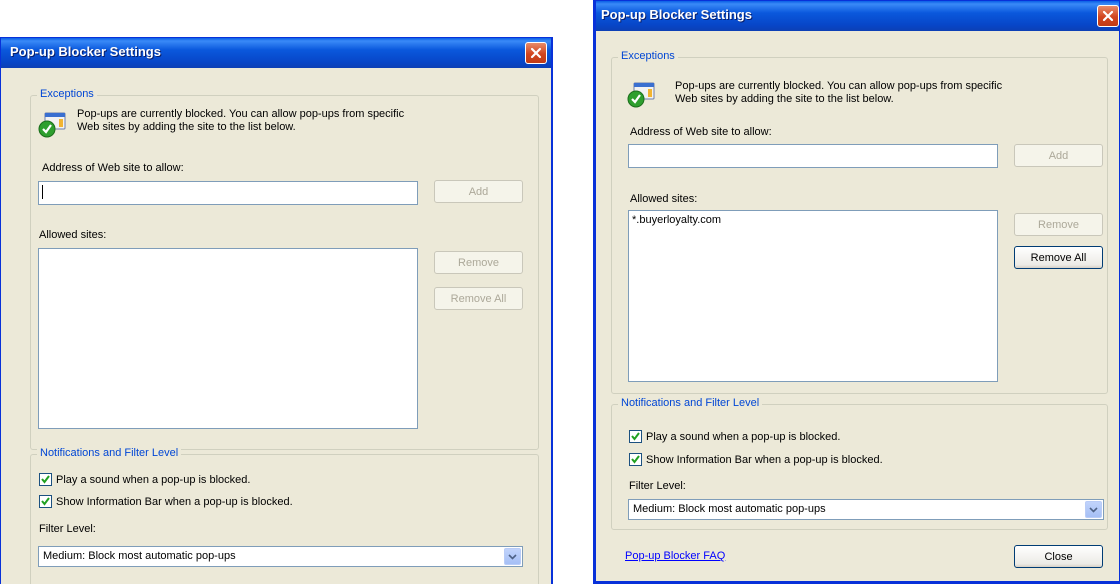  Describe the element at coordinates (1058, 556) in the screenshot. I see `close-dialog-button: Close` at that location.